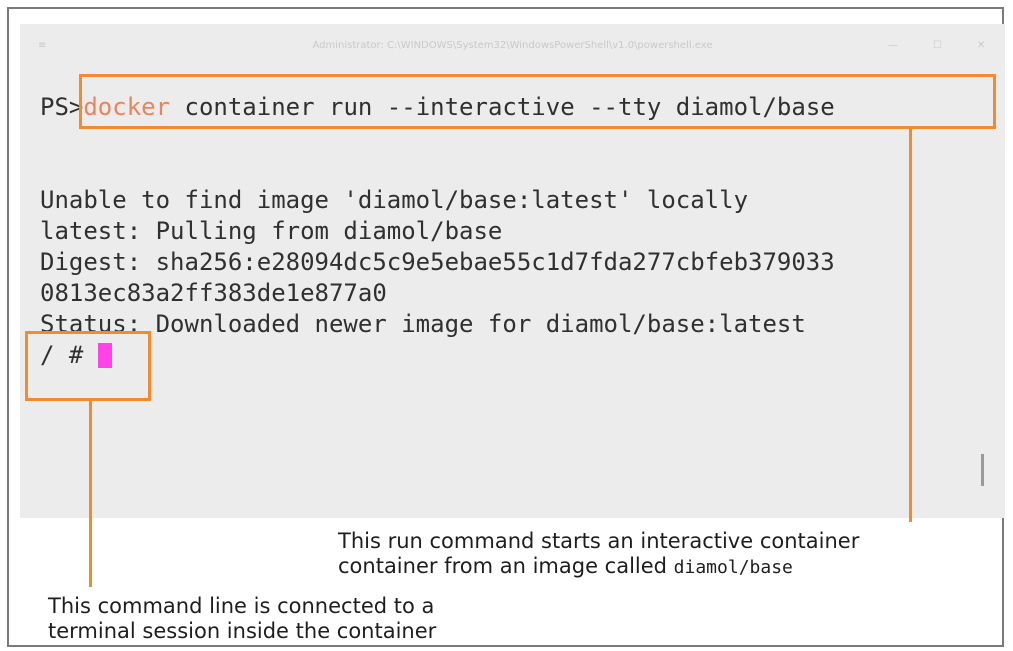  Describe the element at coordinates (937, 46) in the screenshot. I see `maximize-button: ☐` at that location.